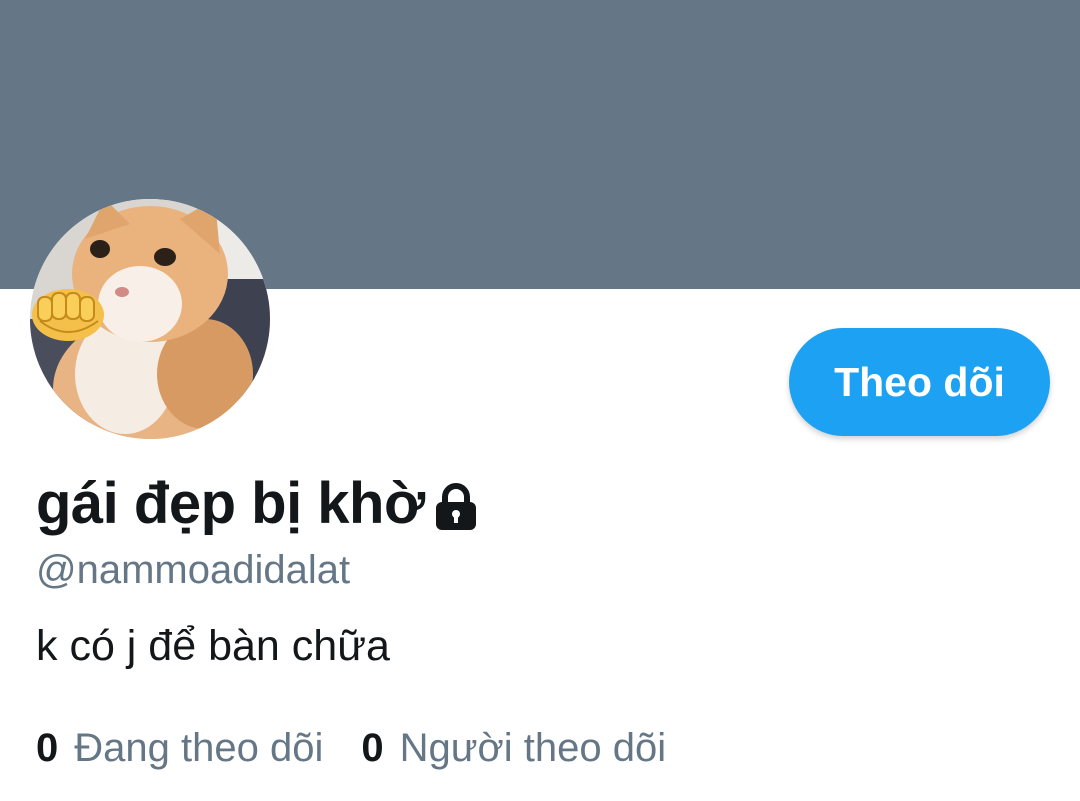  I want to click on followers-stat: 0 Người theo dõi, so click(513, 748).